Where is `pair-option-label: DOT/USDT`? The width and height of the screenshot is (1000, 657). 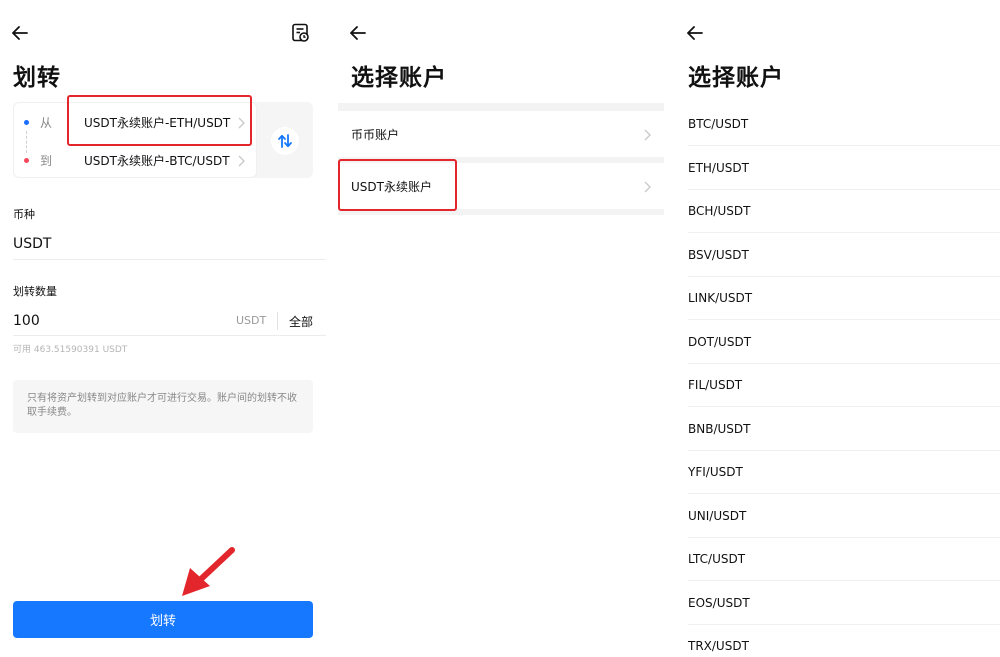
pair-option-label: DOT/USDT is located at coordinates (720, 341).